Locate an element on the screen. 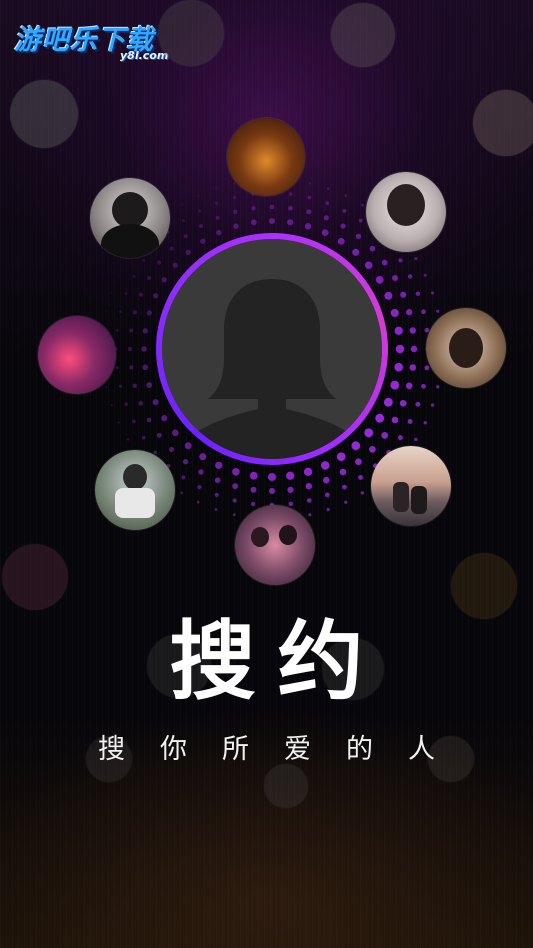  default-avatar-icon is located at coordinates (272, 349).